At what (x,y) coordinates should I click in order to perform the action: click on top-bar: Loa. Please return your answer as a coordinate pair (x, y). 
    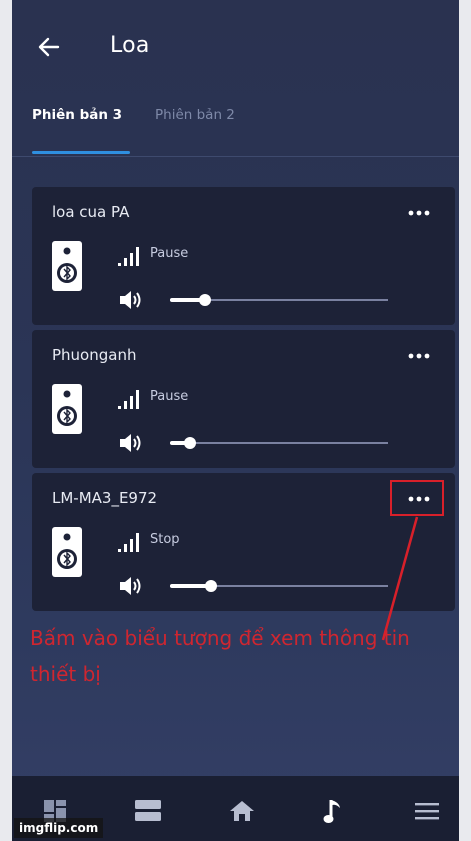
    Looking at the image, I should click on (235, 48).